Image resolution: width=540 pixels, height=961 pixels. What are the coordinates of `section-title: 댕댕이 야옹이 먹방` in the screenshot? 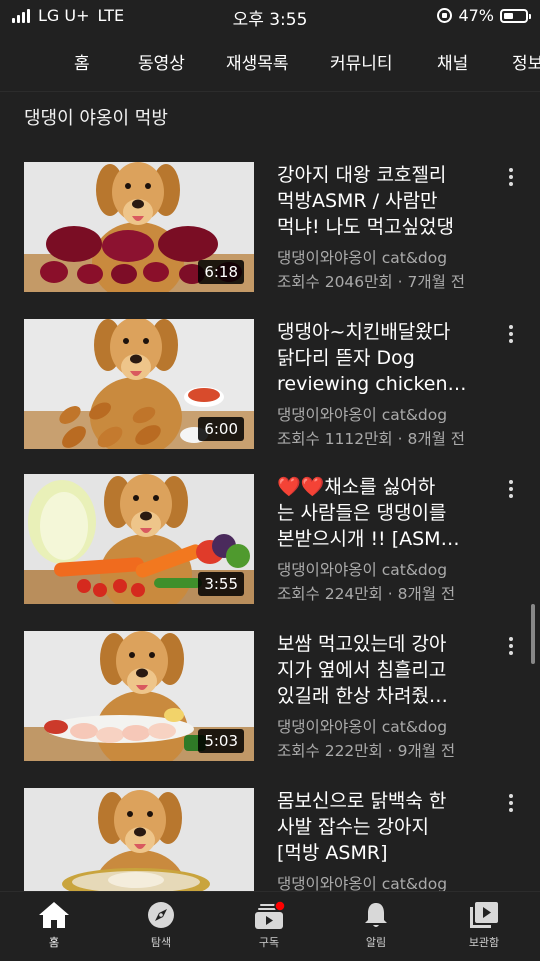 It's located at (96, 117).